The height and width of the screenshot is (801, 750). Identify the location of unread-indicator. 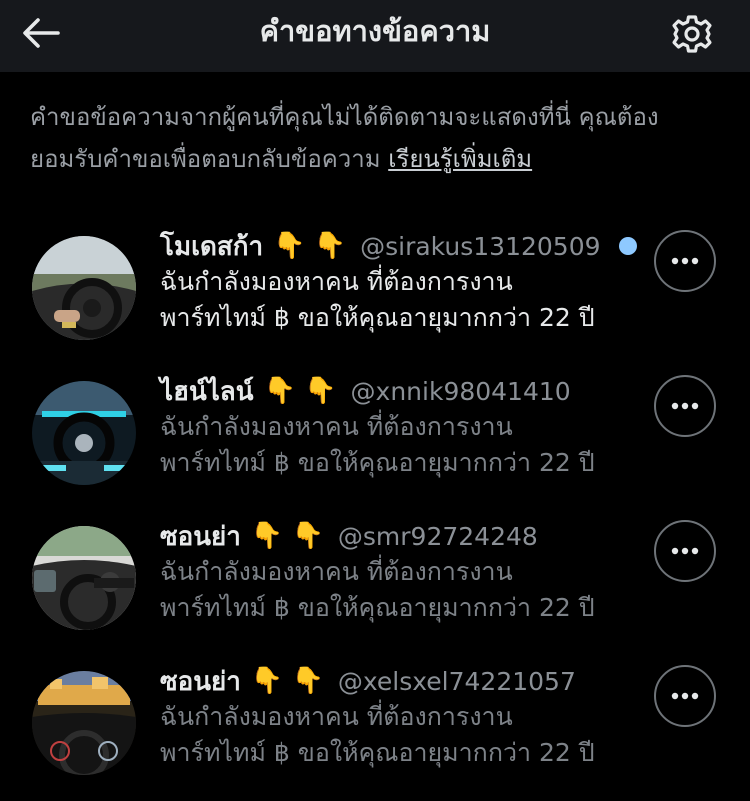
(627, 246).